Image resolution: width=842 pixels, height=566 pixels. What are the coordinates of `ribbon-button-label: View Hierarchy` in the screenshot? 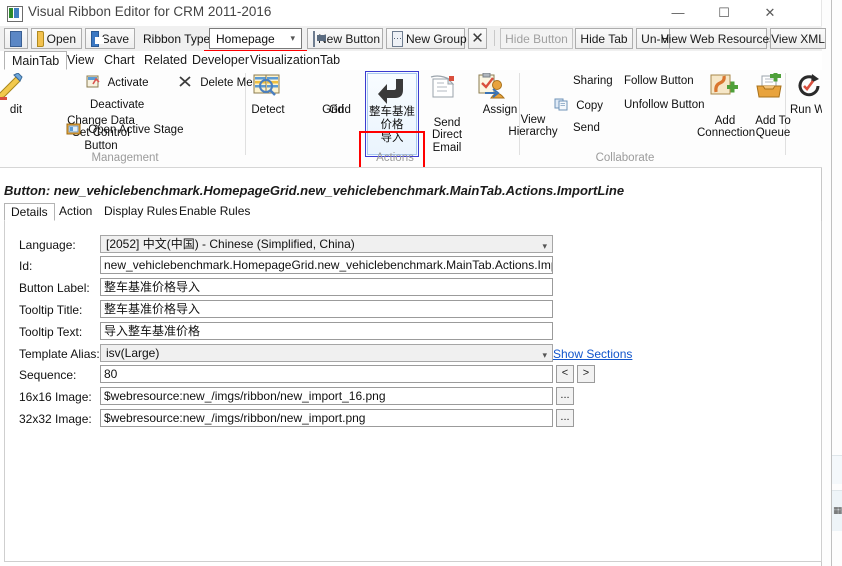 It's located at (533, 126).